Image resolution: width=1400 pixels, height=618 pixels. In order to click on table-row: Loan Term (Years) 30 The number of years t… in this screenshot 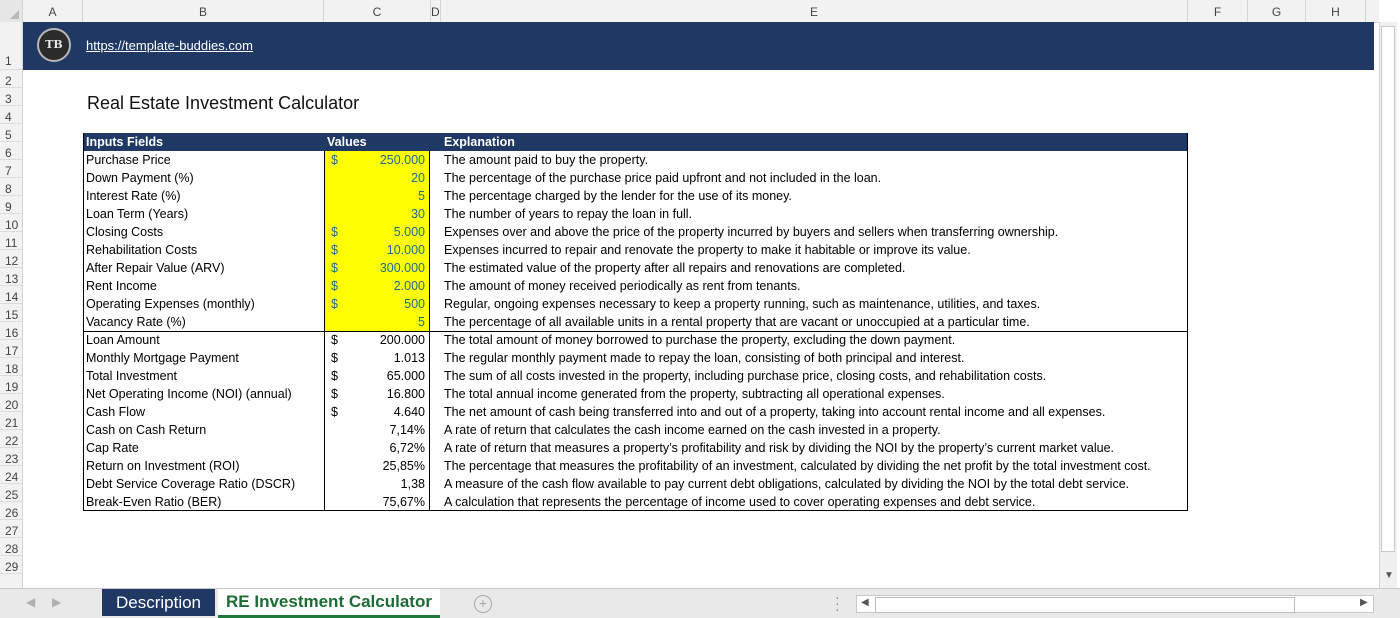, I will do `click(635, 214)`.